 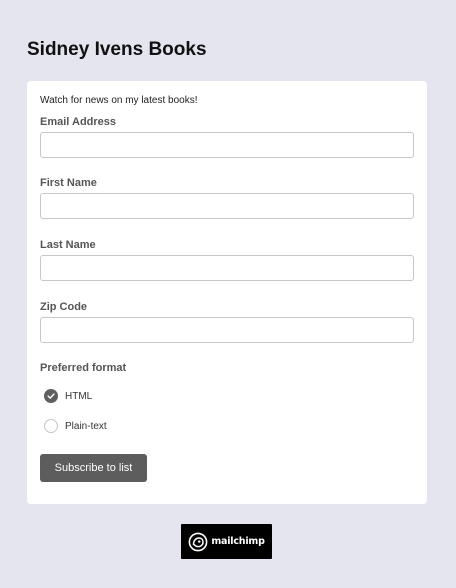 What do you see at coordinates (86, 426) in the screenshot?
I see `format-option-plain-text-label: Plain-text` at bounding box center [86, 426].